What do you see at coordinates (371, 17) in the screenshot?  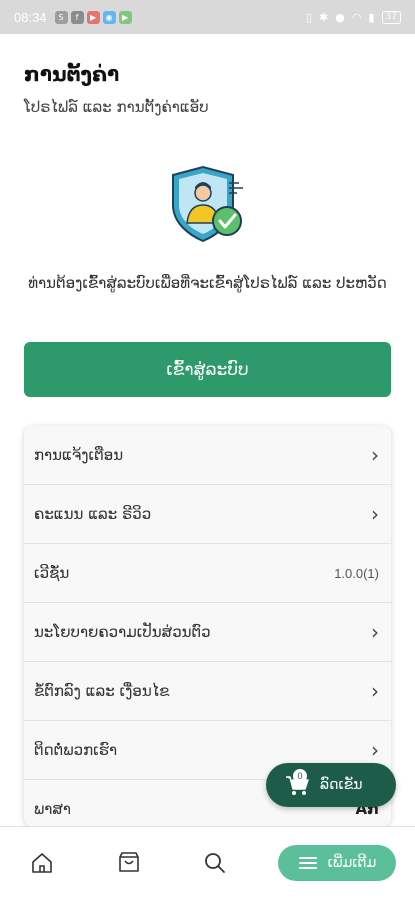 I see `signal-icon: ▮` at bounding box center [371, 17].